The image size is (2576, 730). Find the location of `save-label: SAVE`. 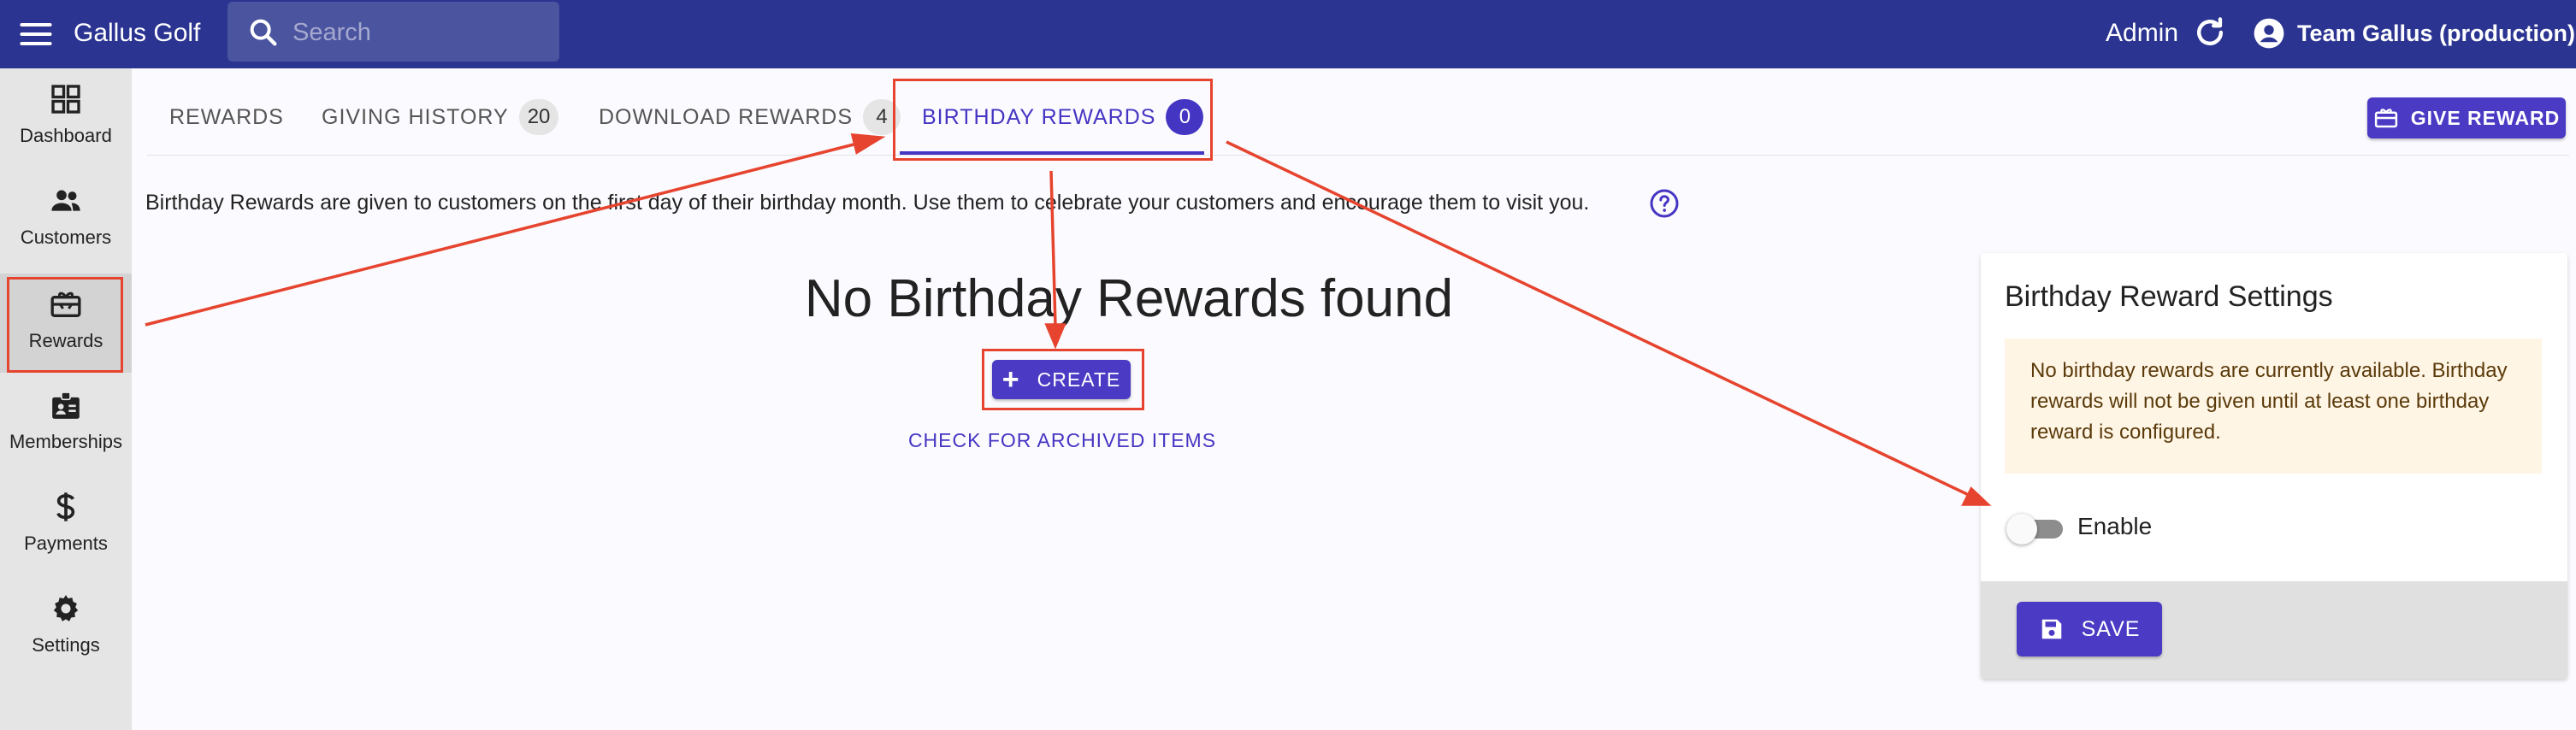

save-label: SAVE is located at coordinates (2111, 628).